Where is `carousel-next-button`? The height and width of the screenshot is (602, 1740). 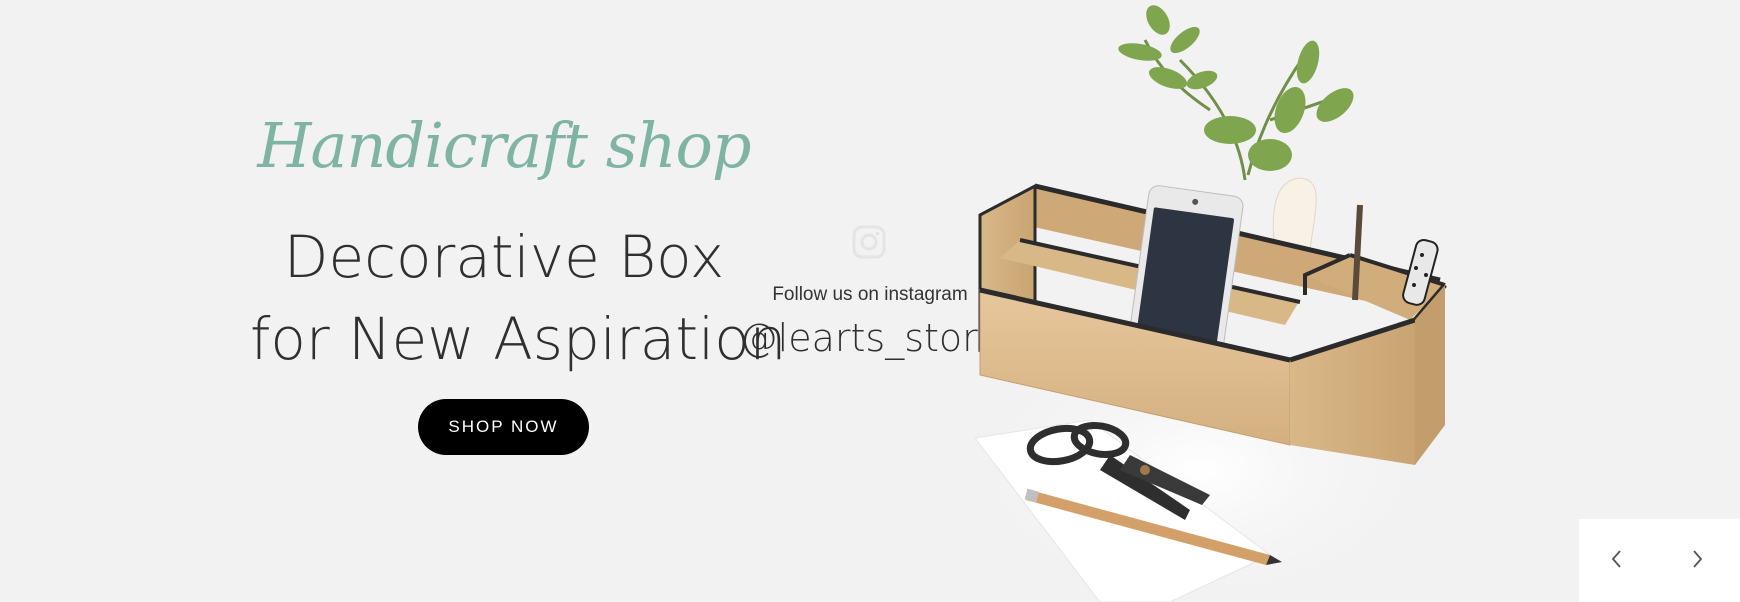
carousel-next-button is located at coordinates (1697, 559).